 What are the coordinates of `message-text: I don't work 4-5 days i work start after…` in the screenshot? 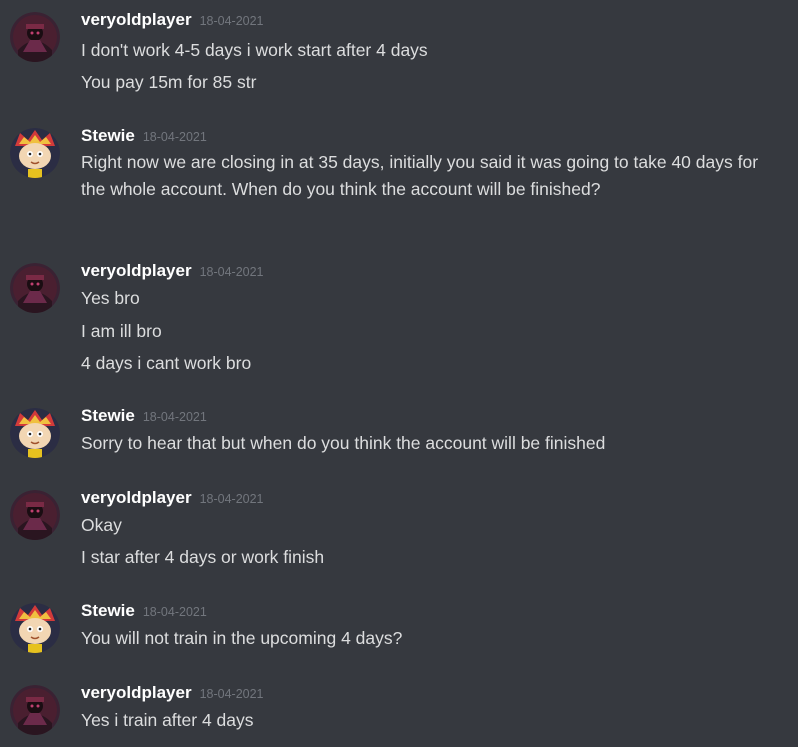 It's located at (254, 50).